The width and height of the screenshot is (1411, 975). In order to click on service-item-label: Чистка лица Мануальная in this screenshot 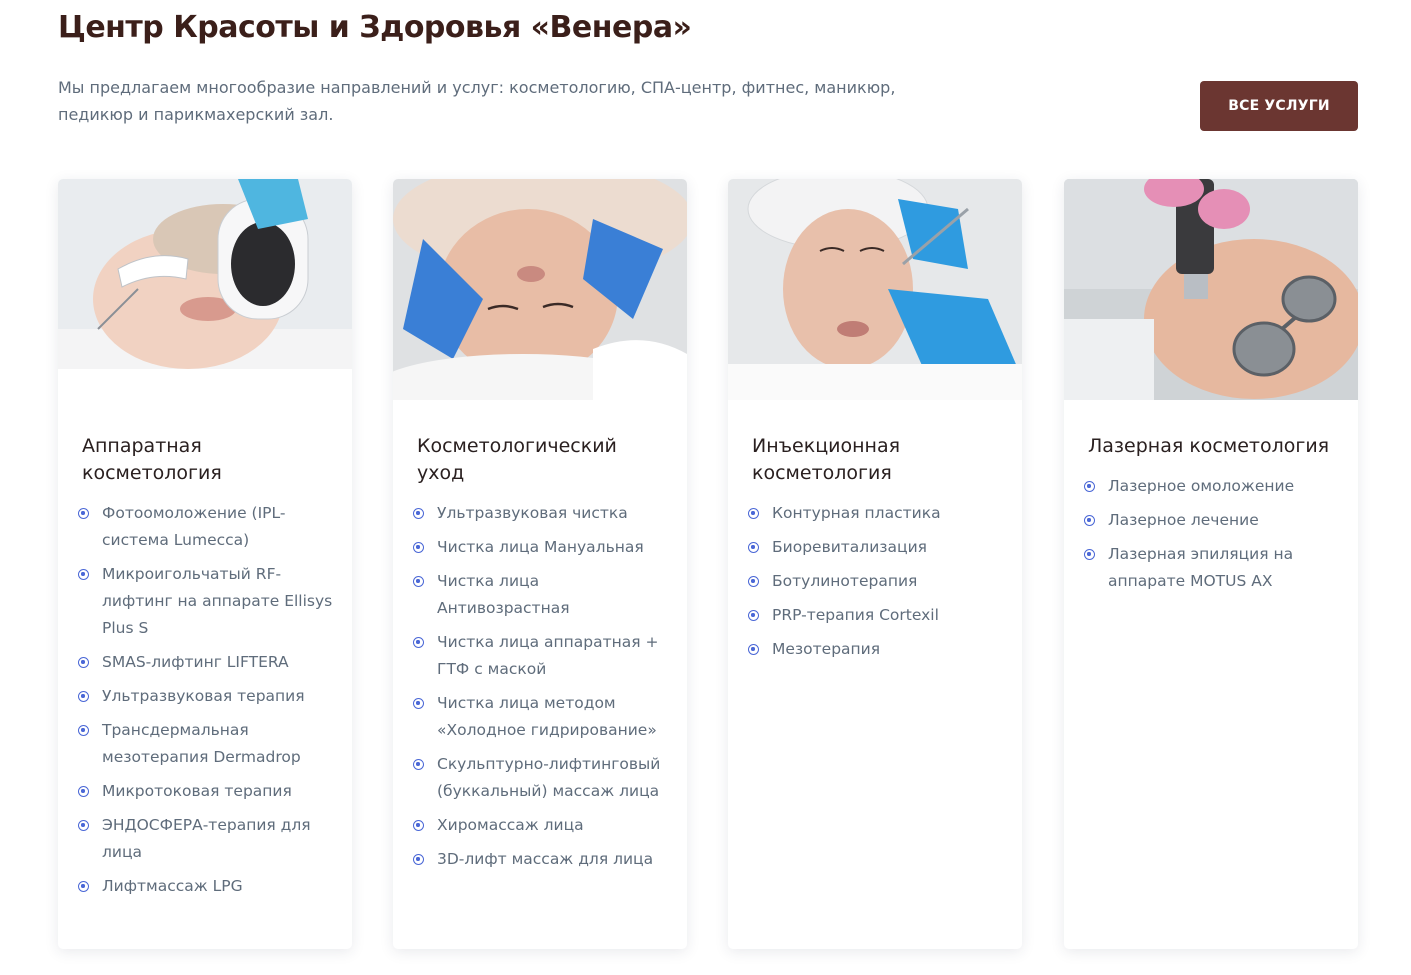, I will do `click(540, 547)`.